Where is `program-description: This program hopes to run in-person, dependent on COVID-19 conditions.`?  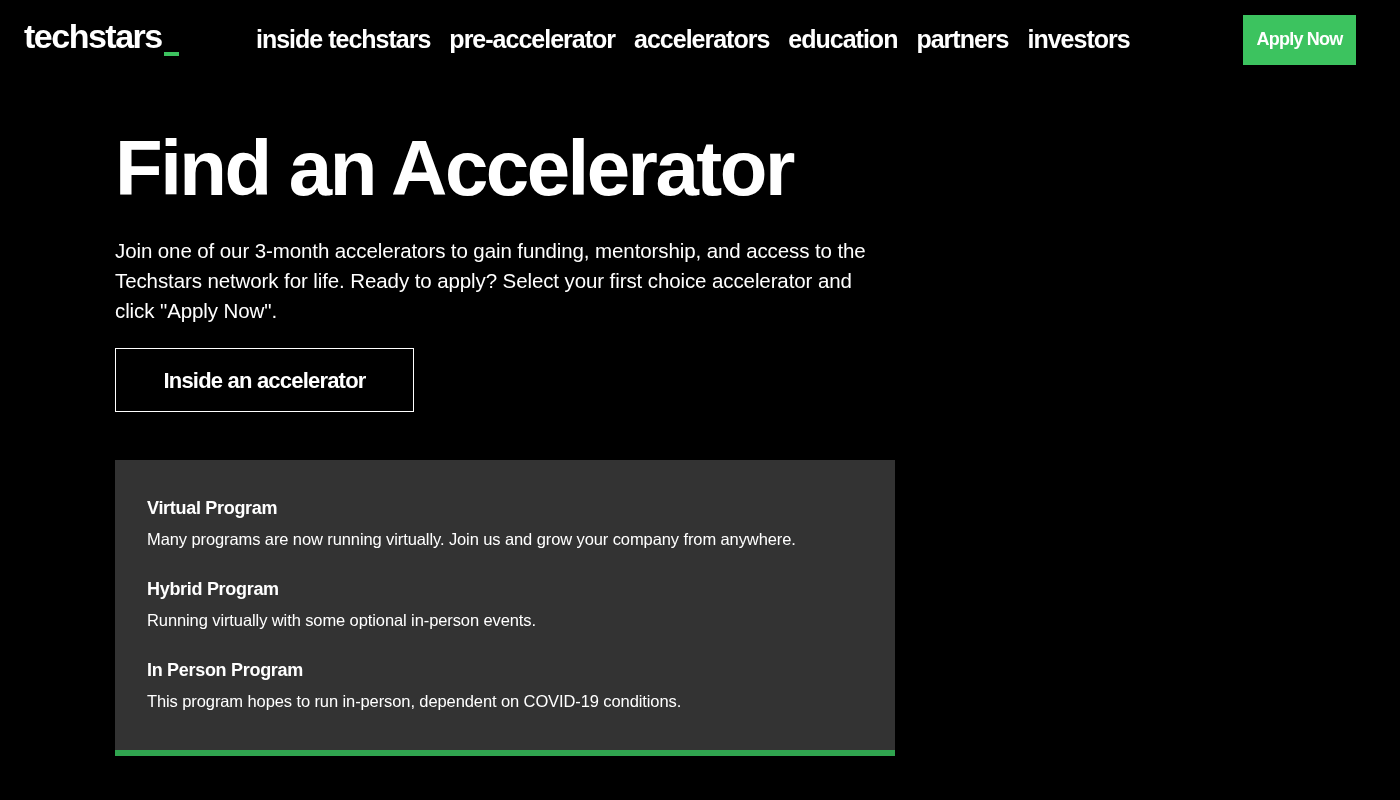
program-description: This program hopes to run in-person, dependent on COVID-19 conditions. is located at coordinates (415, 701).